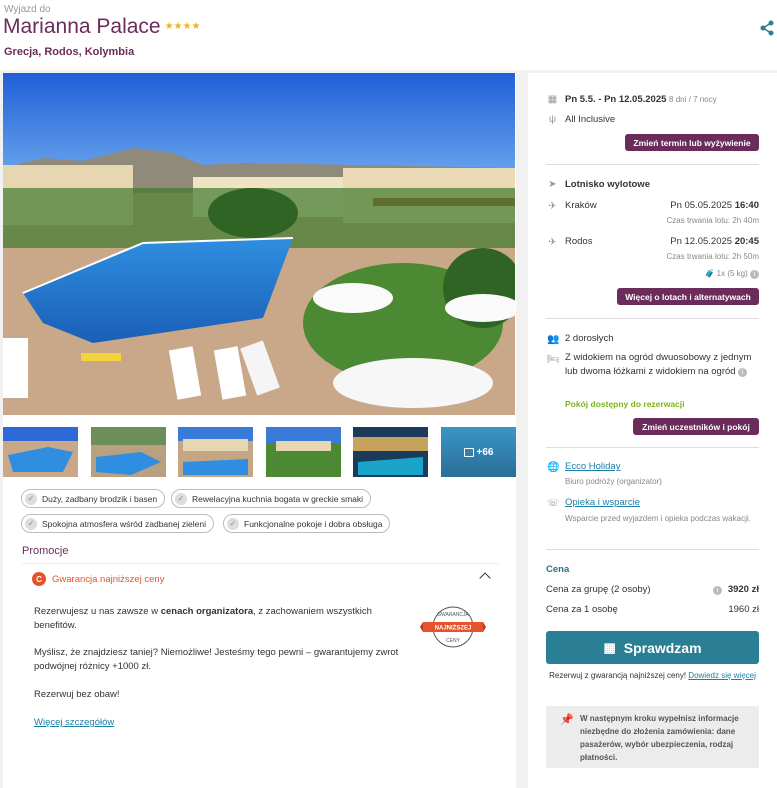  I want to click on organizer-link: Ecco Holiday, so click(592, 466).